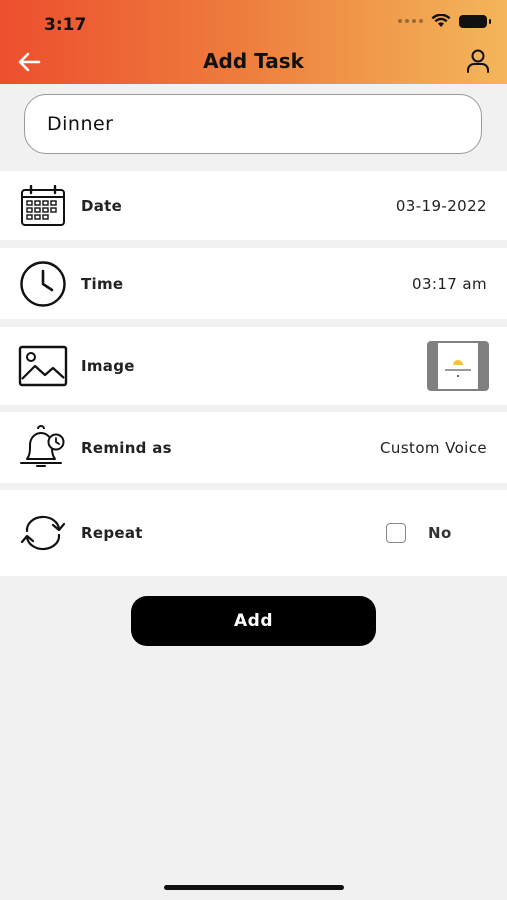 Image resolution: width=507 pixels, height=900 pixels. I want to click on time-value: 03:17 am, so click(449, 284).